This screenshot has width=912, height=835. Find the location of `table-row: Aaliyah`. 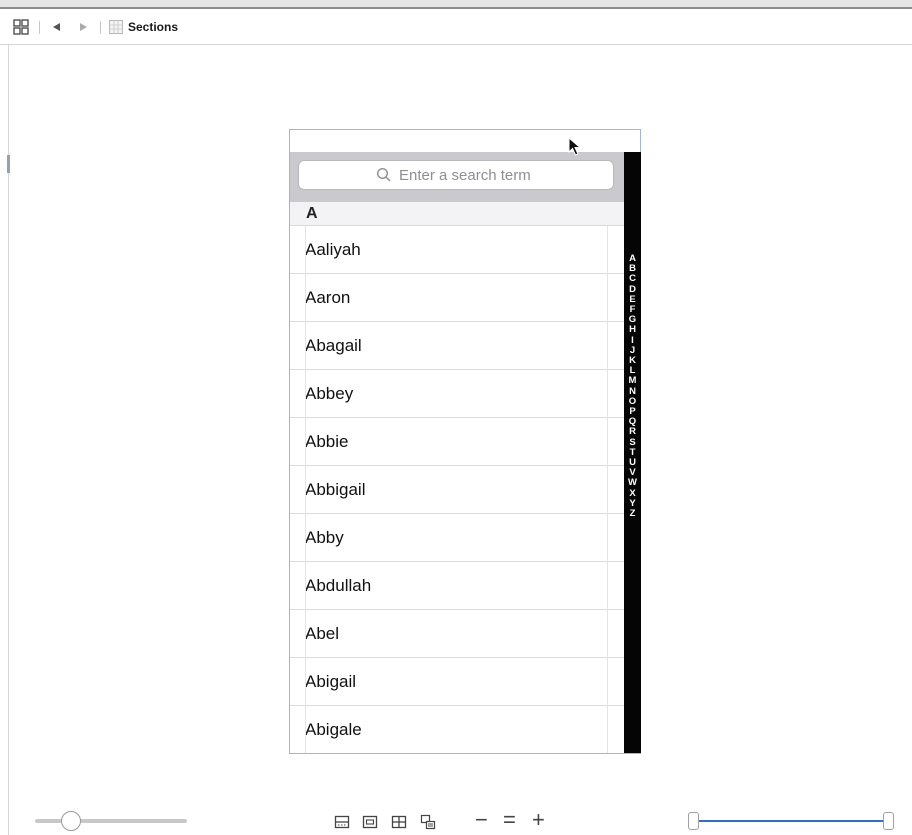

table-row: Aaliyah is located at coordinates (457, 250).